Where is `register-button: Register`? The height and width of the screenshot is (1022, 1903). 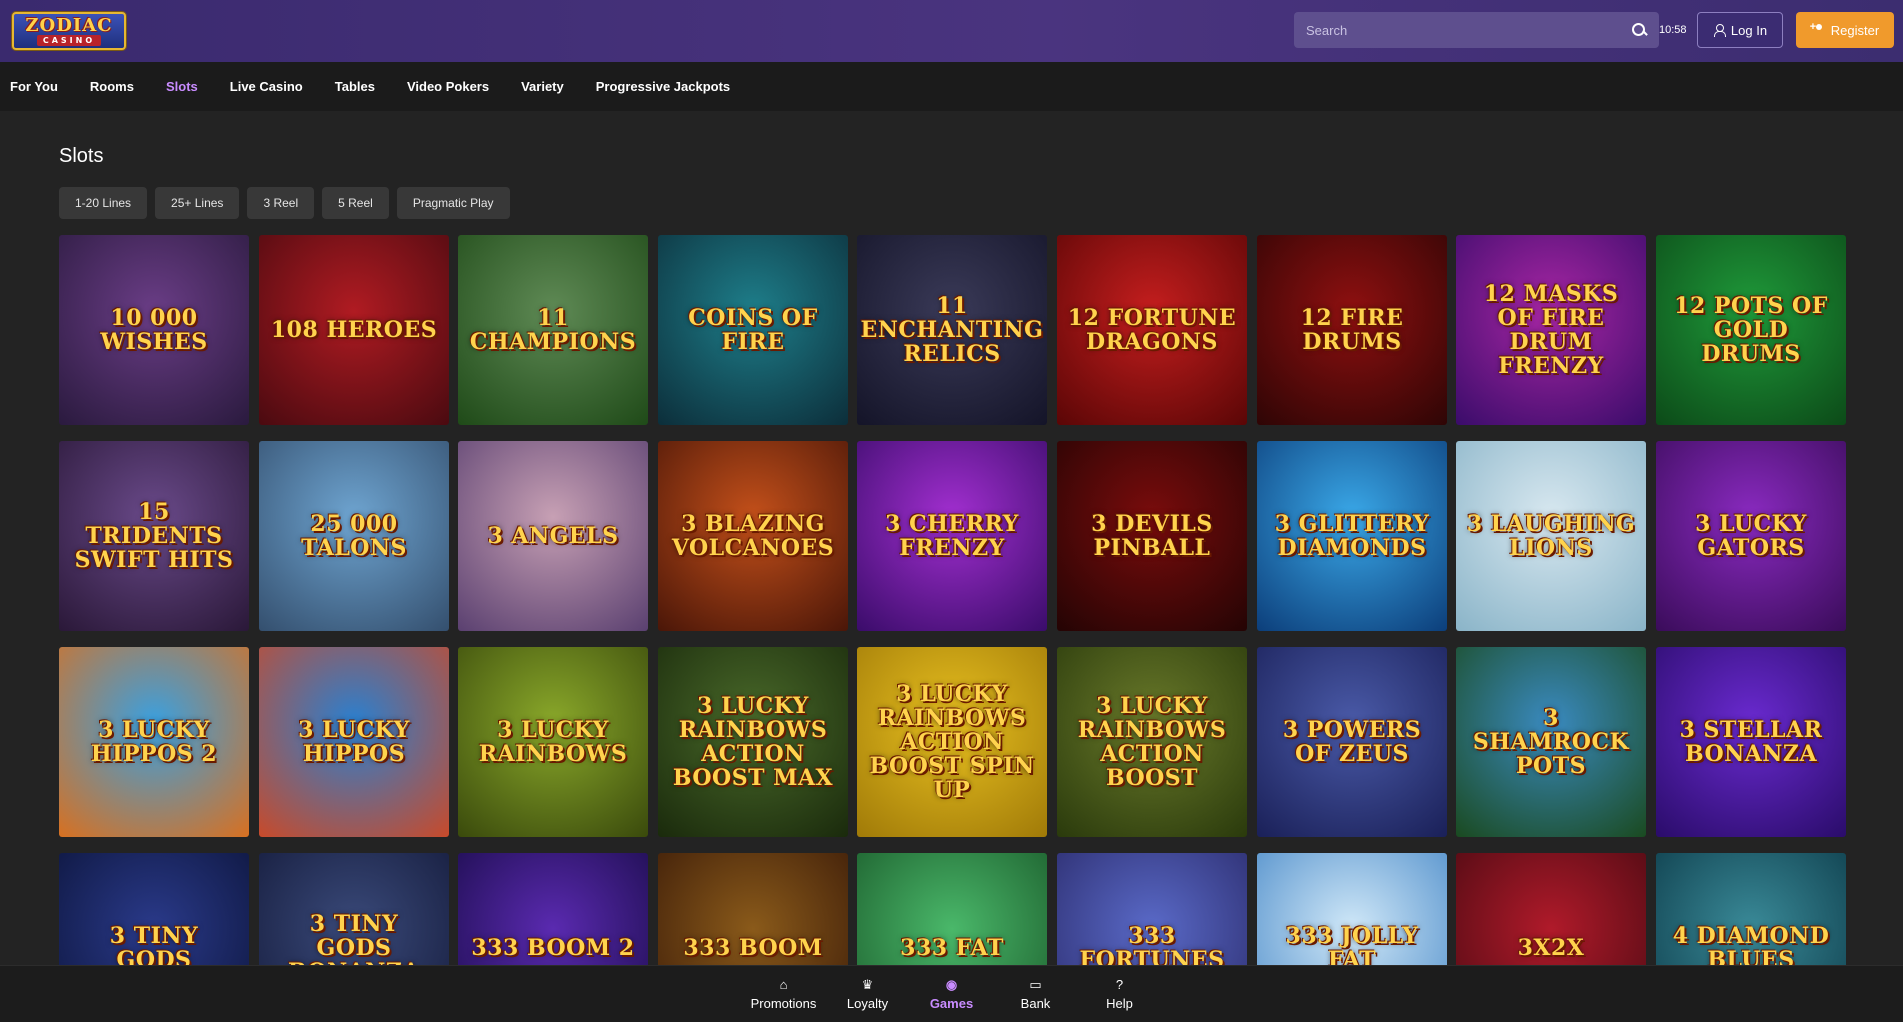
register-button: Register is located at coordinates (1845, 30).